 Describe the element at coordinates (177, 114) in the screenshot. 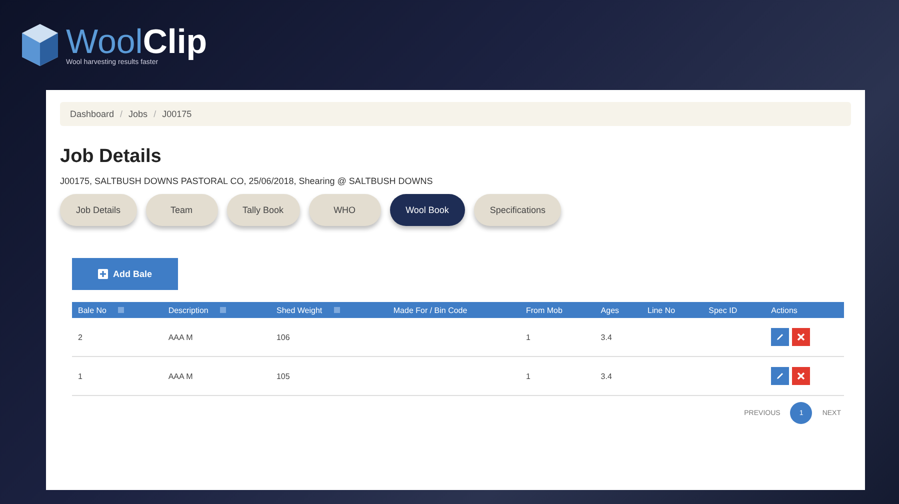

I see `breadcrumb-link: J00175` at that location.